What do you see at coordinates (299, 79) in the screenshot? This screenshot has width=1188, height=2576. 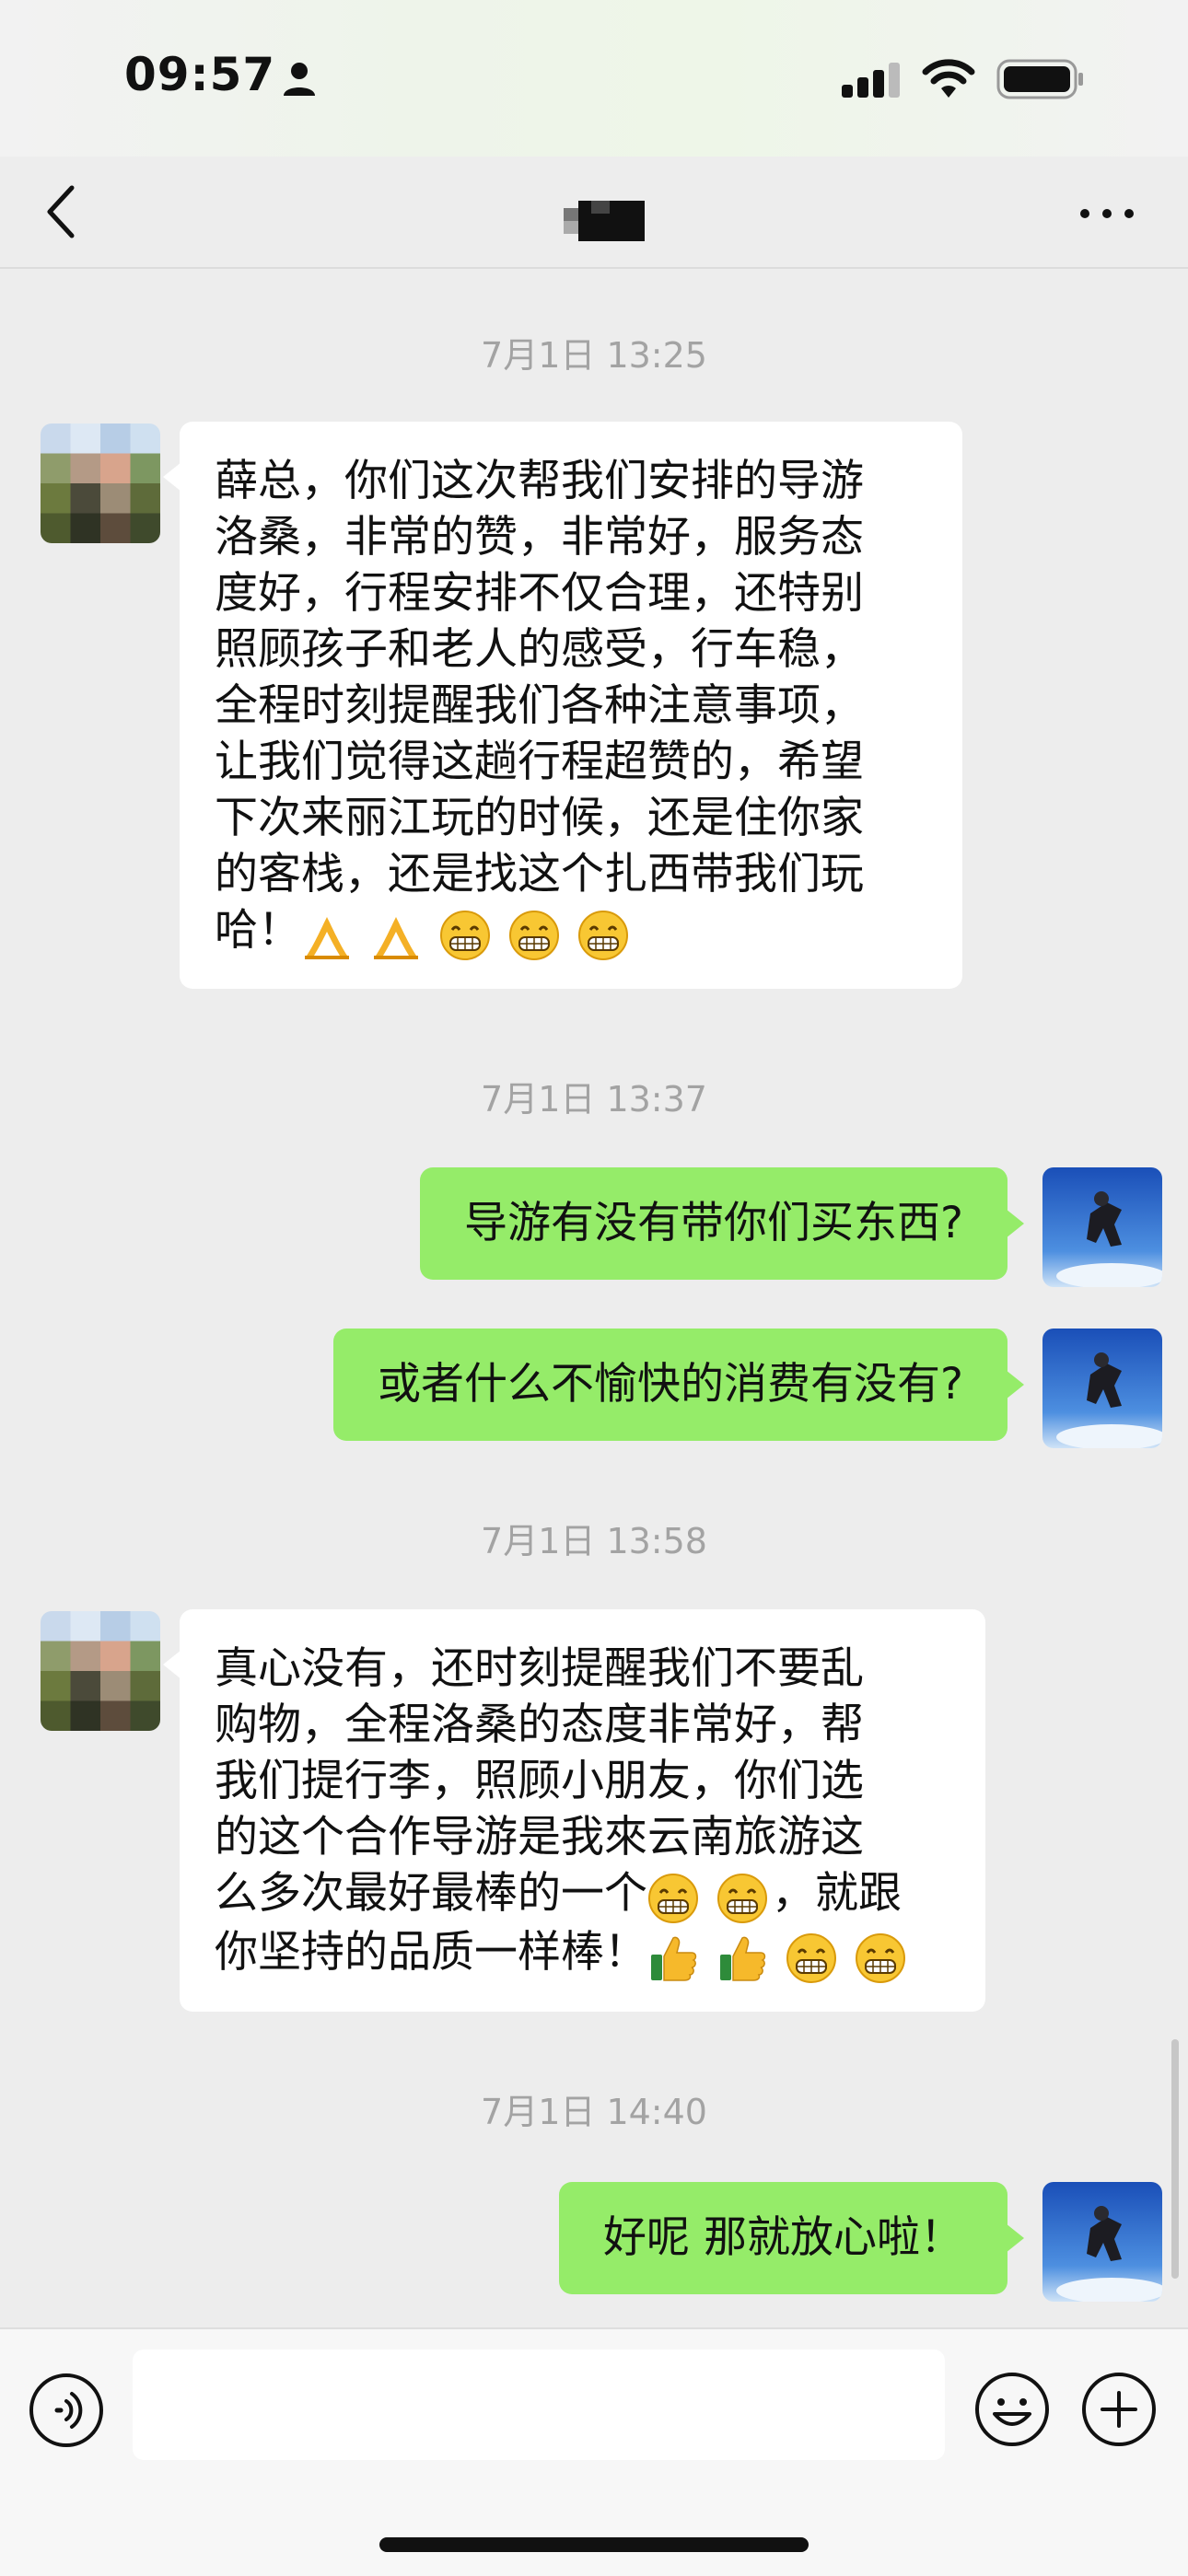 I see `person-icon` at bounding box center [299, 79].